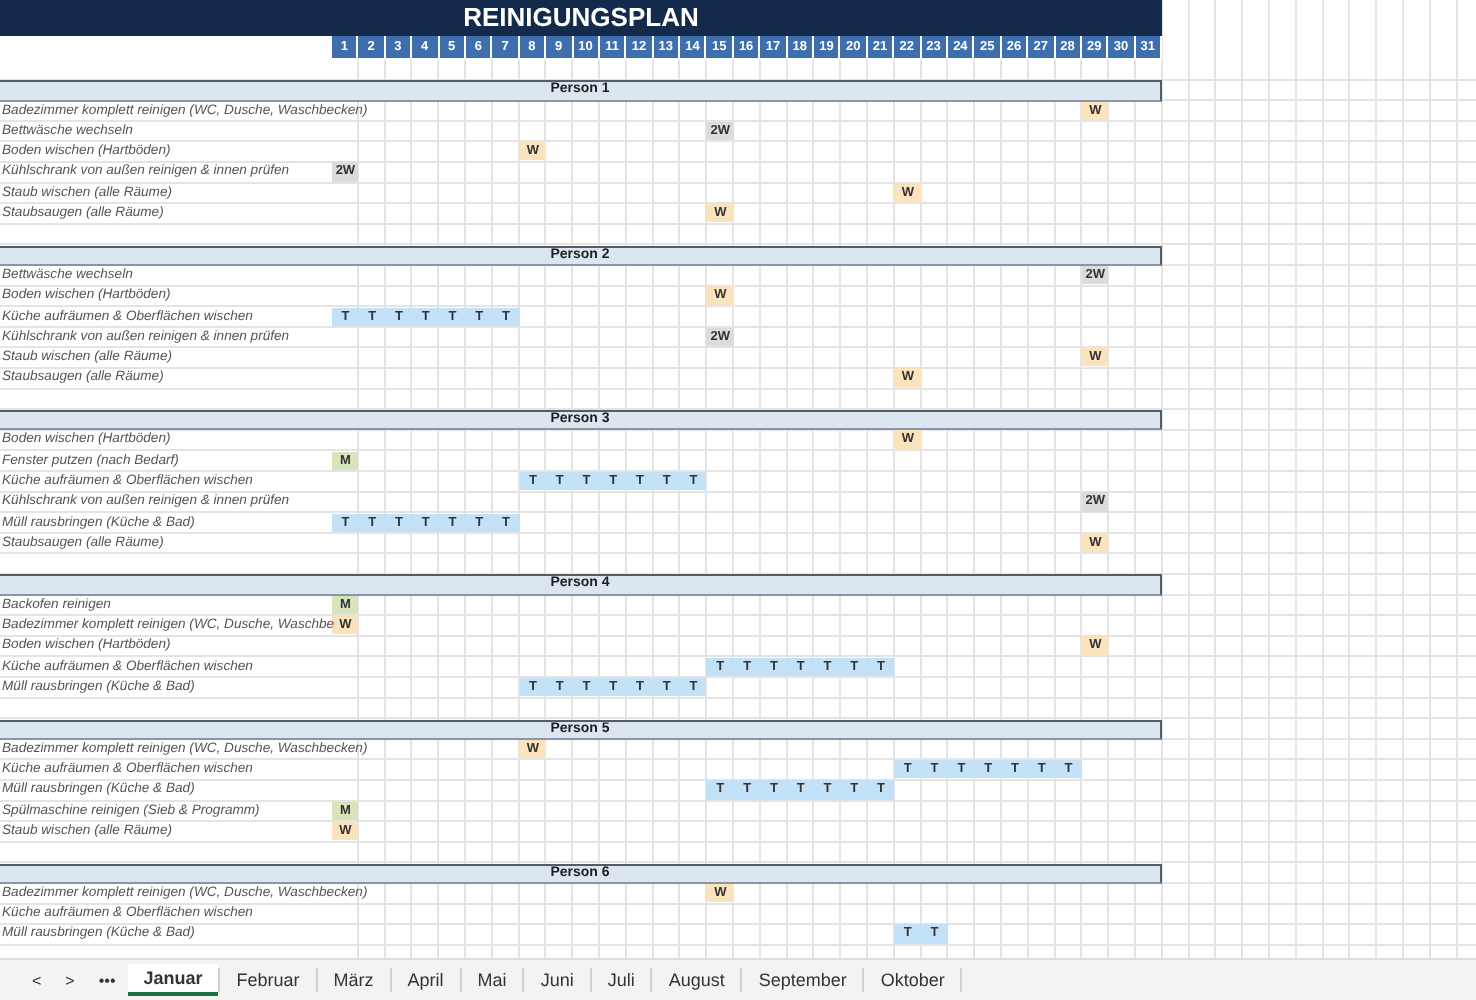 The width and height of the screenshot is (1476, 1000). Describe the element at coordinates (425, 980) in the screenshot. I see `sheet-tab: April` at that location.